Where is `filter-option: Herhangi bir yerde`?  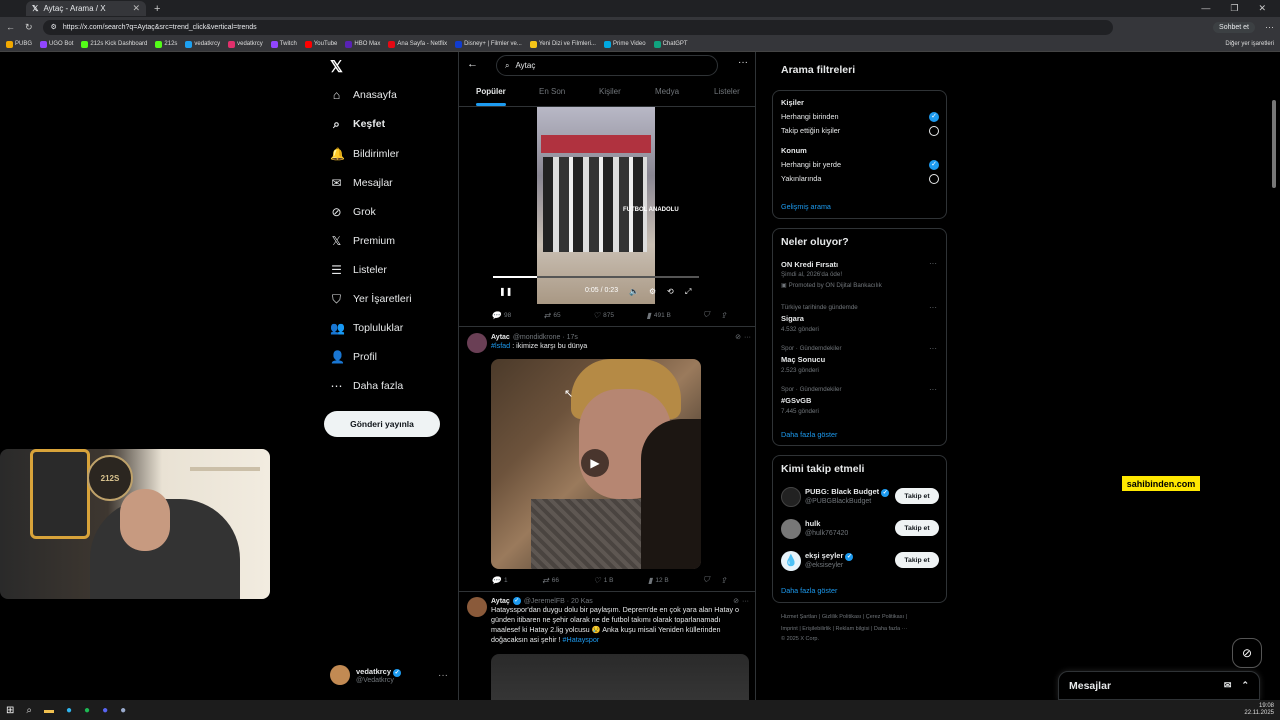 filter-option: Herhangi bir yerde is located at coordinates (811, 164).